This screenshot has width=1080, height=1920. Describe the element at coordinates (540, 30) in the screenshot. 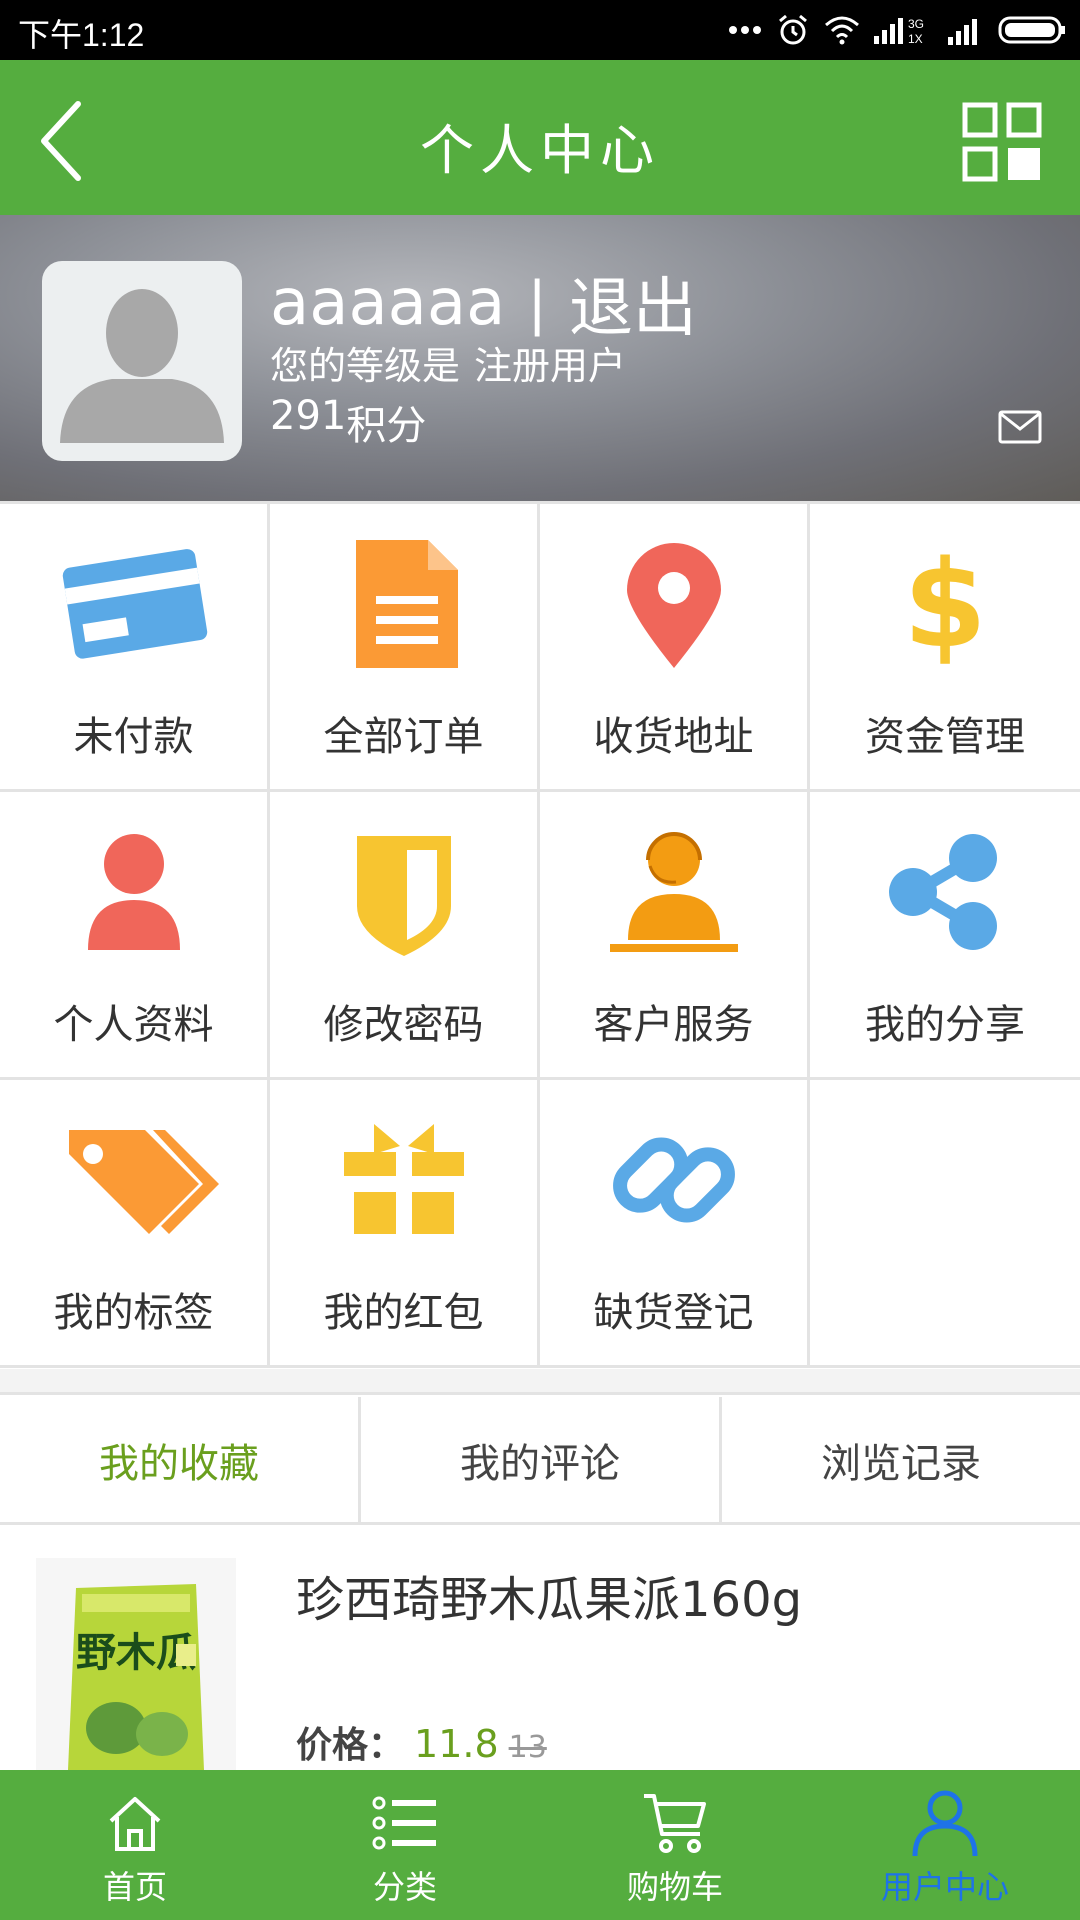

I see `status-bar: 下午1:12 3G 1X` at that location.